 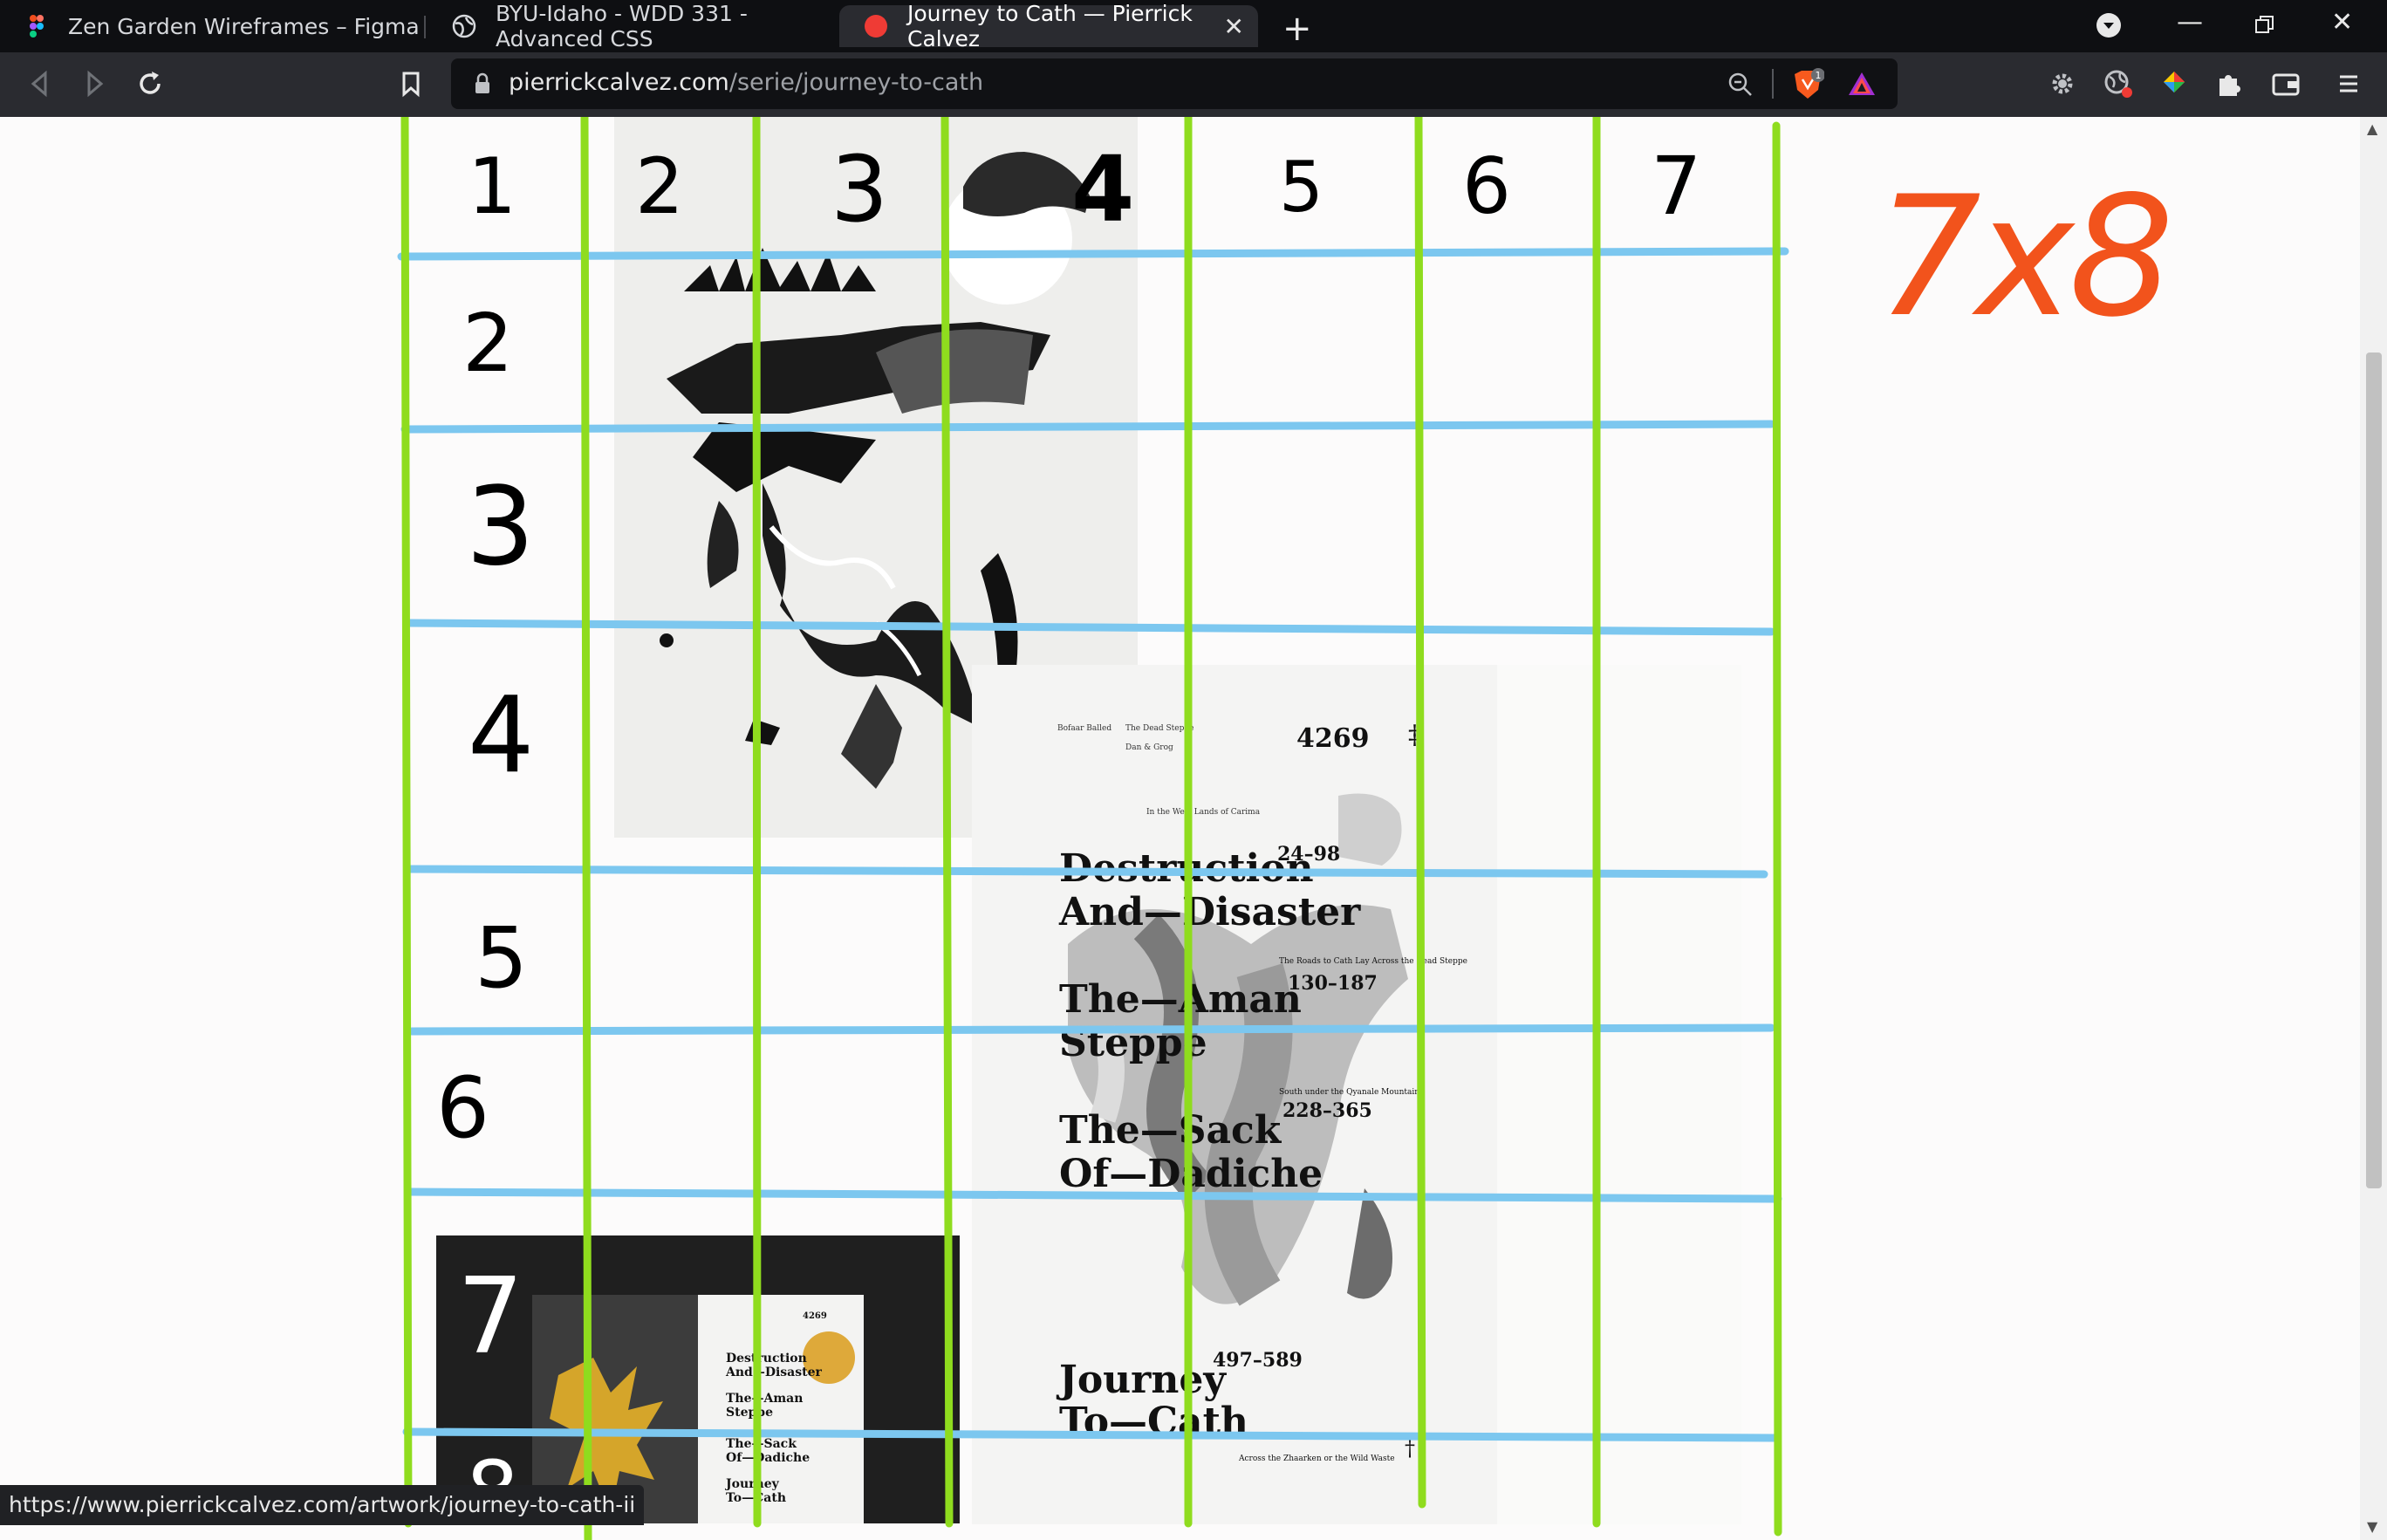 I want to click on url-divider, so click(x=1773, y=84).